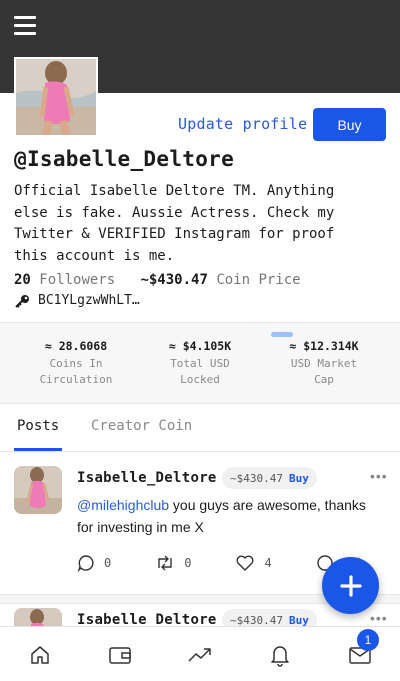 The image size is (400, 681). I want to click on home-icon, so click(40, 655).